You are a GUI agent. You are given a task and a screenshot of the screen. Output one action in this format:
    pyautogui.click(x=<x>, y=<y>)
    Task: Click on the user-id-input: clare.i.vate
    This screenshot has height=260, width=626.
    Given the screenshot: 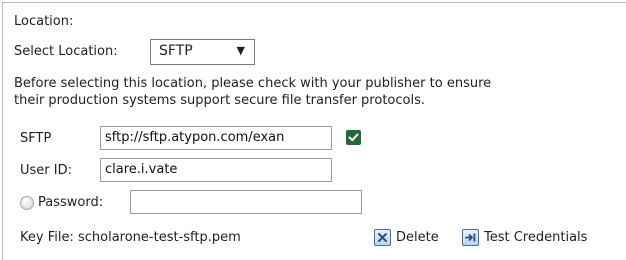 What is the action you would take?
    pyautogui.click(x=216, y=170)
    